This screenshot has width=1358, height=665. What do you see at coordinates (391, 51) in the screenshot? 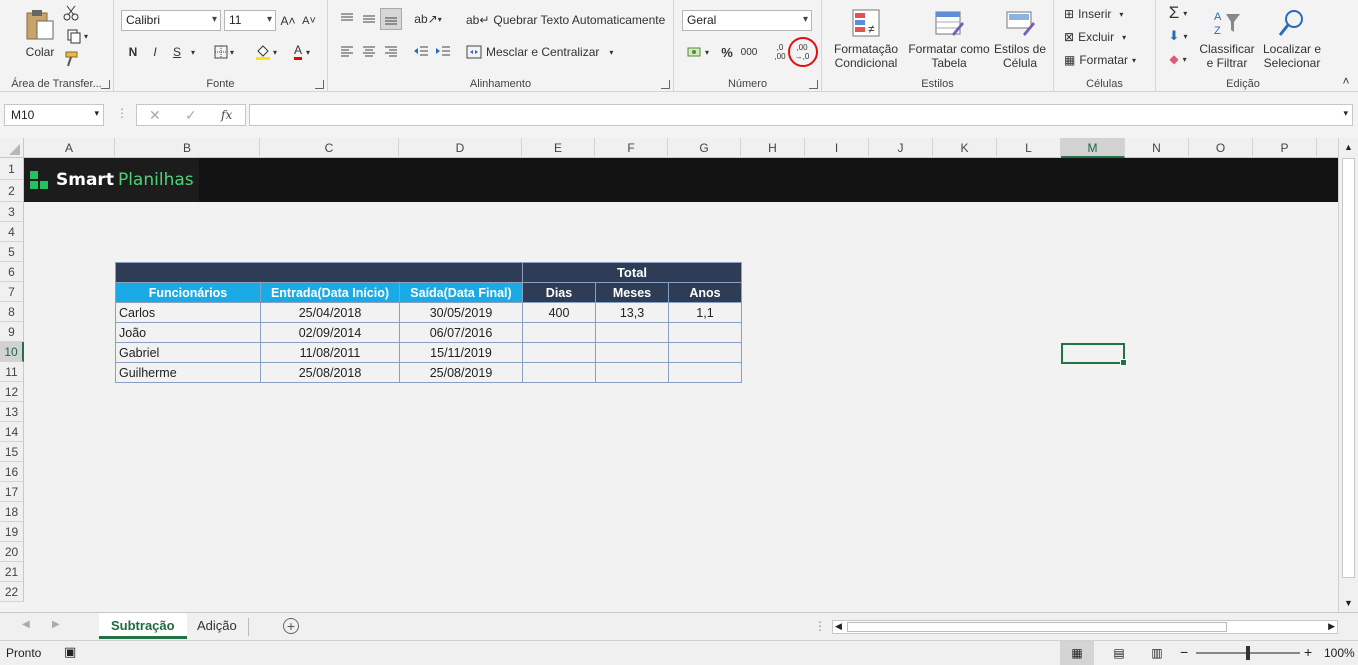
I see `align-right-button` at bounding box center [391, 51].